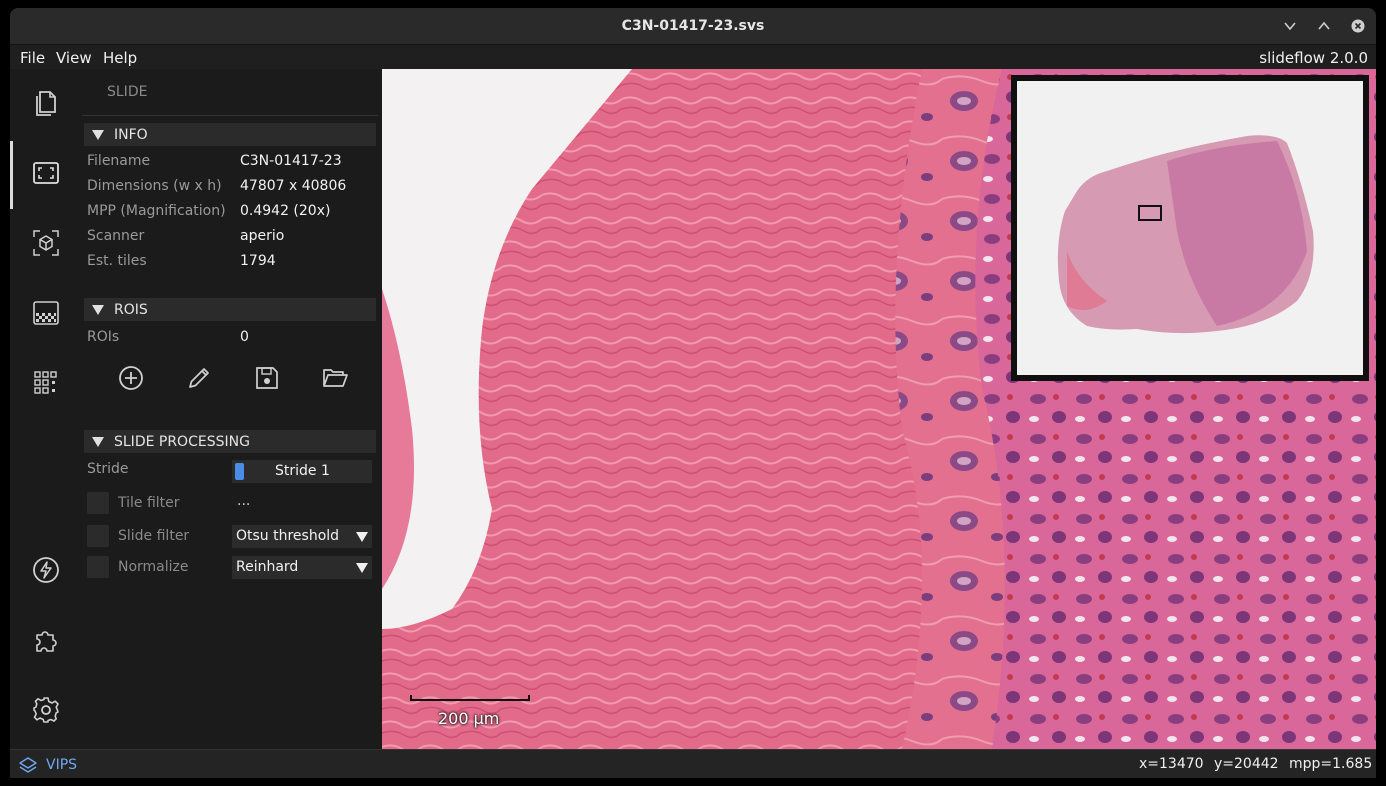  What do you see at coordinates (291, 161) in the screenshot?
I see `info-value: C3N-01417-23` at bounding box center [291, 161].